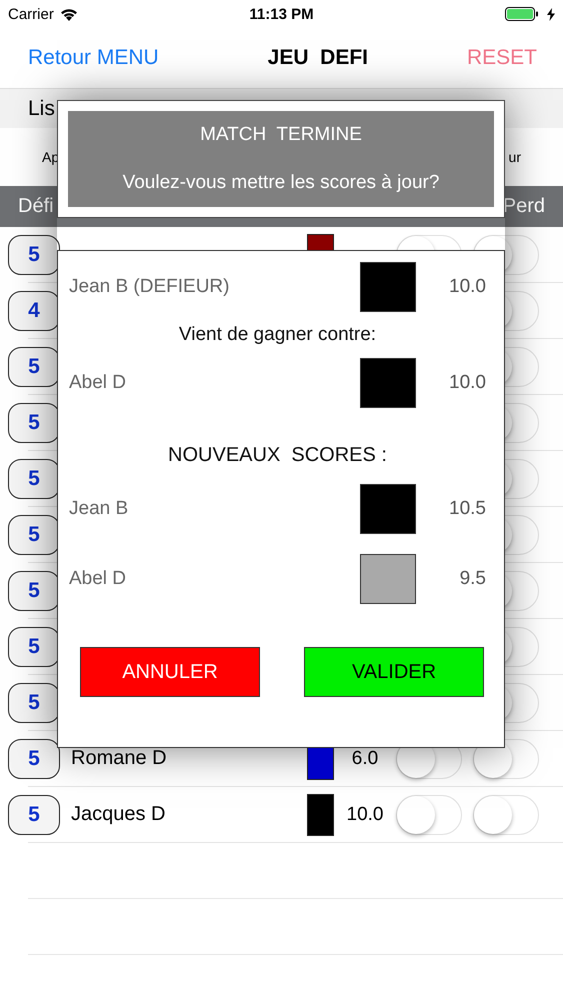 The image size is (563, 1000). What do you see at coordinates (41, 108) in the screenshot?
I see `list-title: Lis` at bounding box center [41, 108].